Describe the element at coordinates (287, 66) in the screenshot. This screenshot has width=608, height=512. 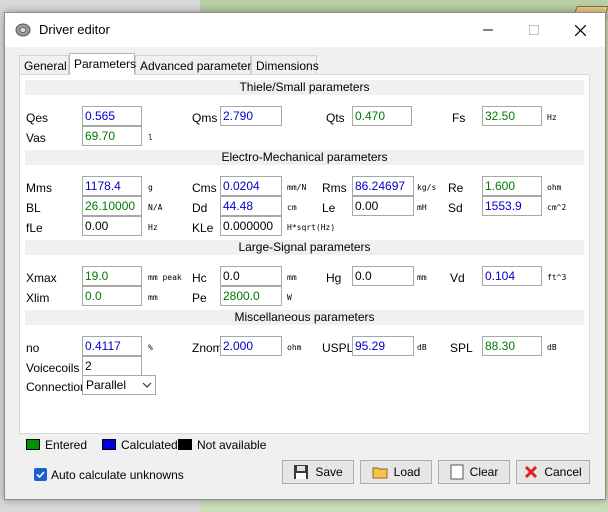
I see `tab-dimensions-label: Dimensions` at that location.